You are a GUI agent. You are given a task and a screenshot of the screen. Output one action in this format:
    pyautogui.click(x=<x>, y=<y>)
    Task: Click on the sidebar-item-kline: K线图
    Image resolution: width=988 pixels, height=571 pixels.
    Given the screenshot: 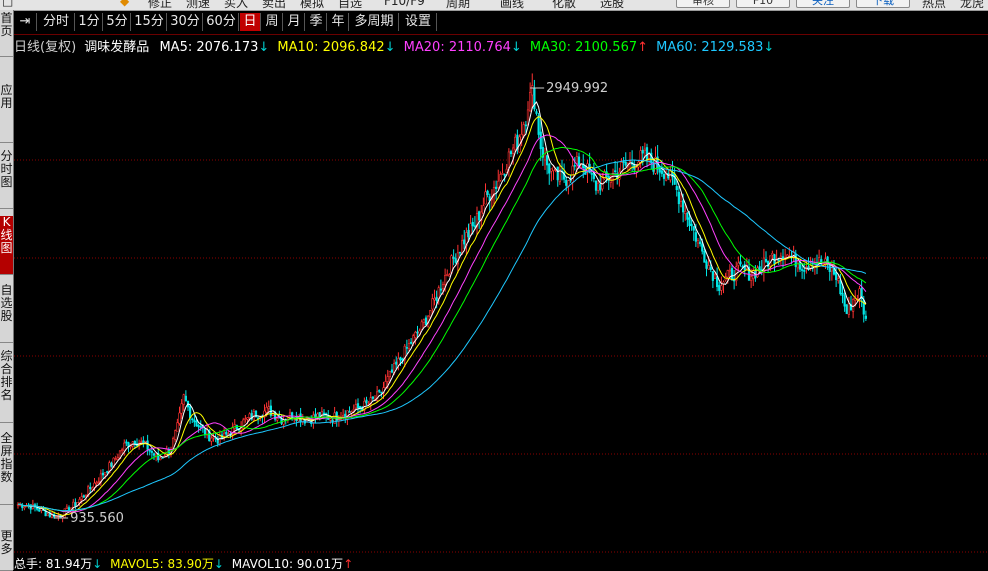 What is the action you would take?
    pyautogui.click(x=6, y=245)
    